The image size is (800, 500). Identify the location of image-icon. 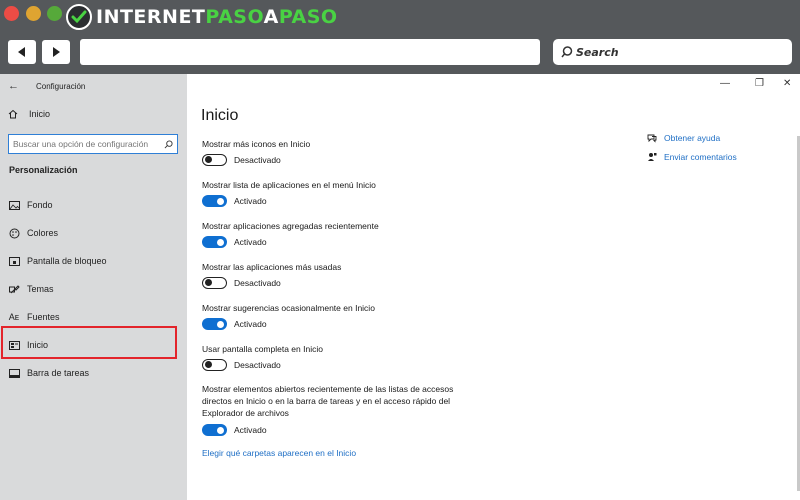
(14, 205).